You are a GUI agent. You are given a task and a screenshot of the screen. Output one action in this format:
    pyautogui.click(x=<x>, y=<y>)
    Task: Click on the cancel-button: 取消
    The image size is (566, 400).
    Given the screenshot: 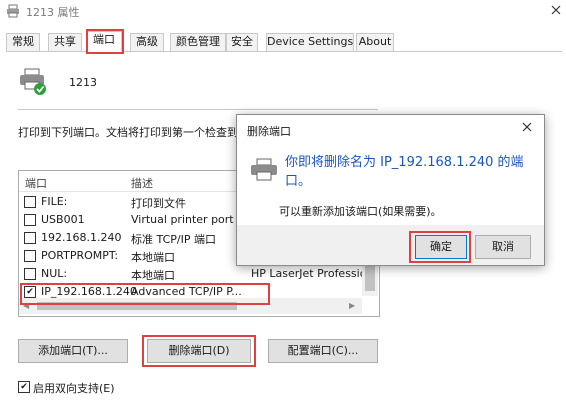 What is the action you would take?
    pyautogui.click(x=503, y=247)
    